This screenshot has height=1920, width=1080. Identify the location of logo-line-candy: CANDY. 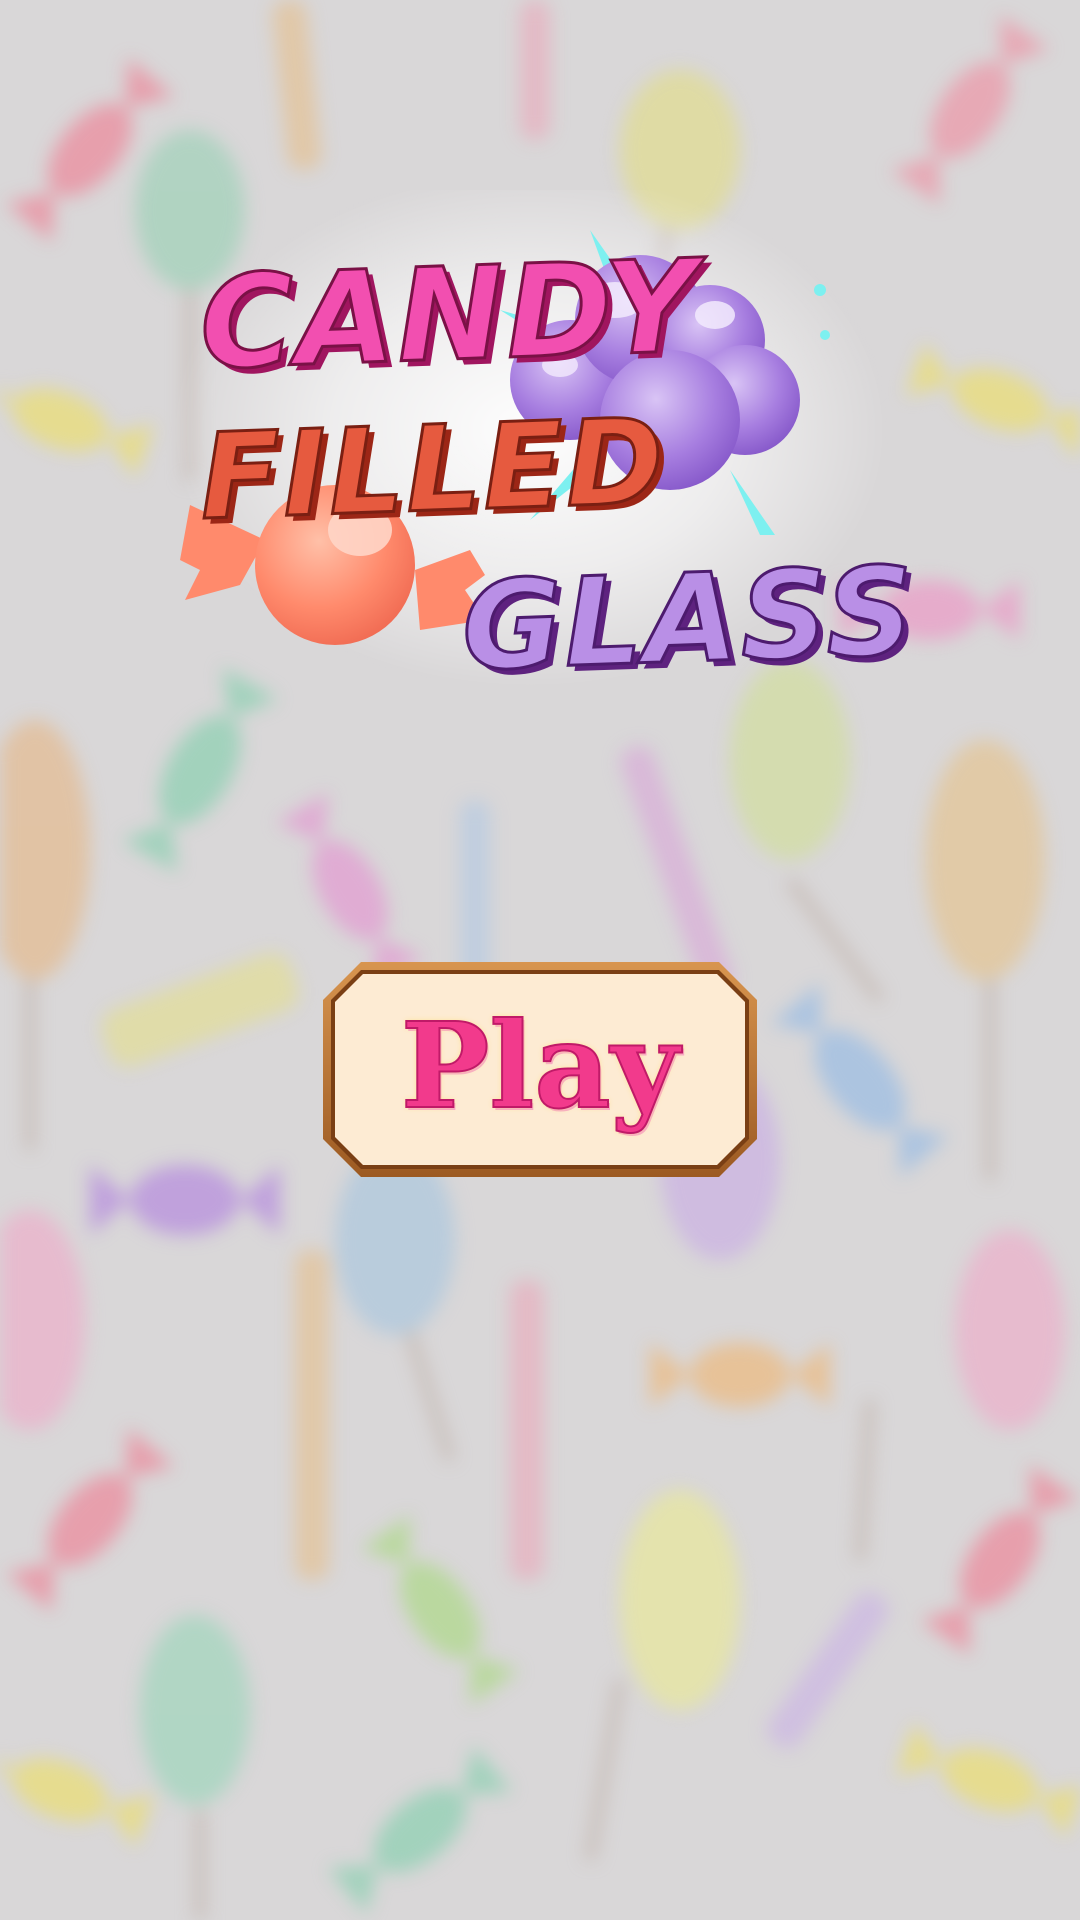
(449, 315).